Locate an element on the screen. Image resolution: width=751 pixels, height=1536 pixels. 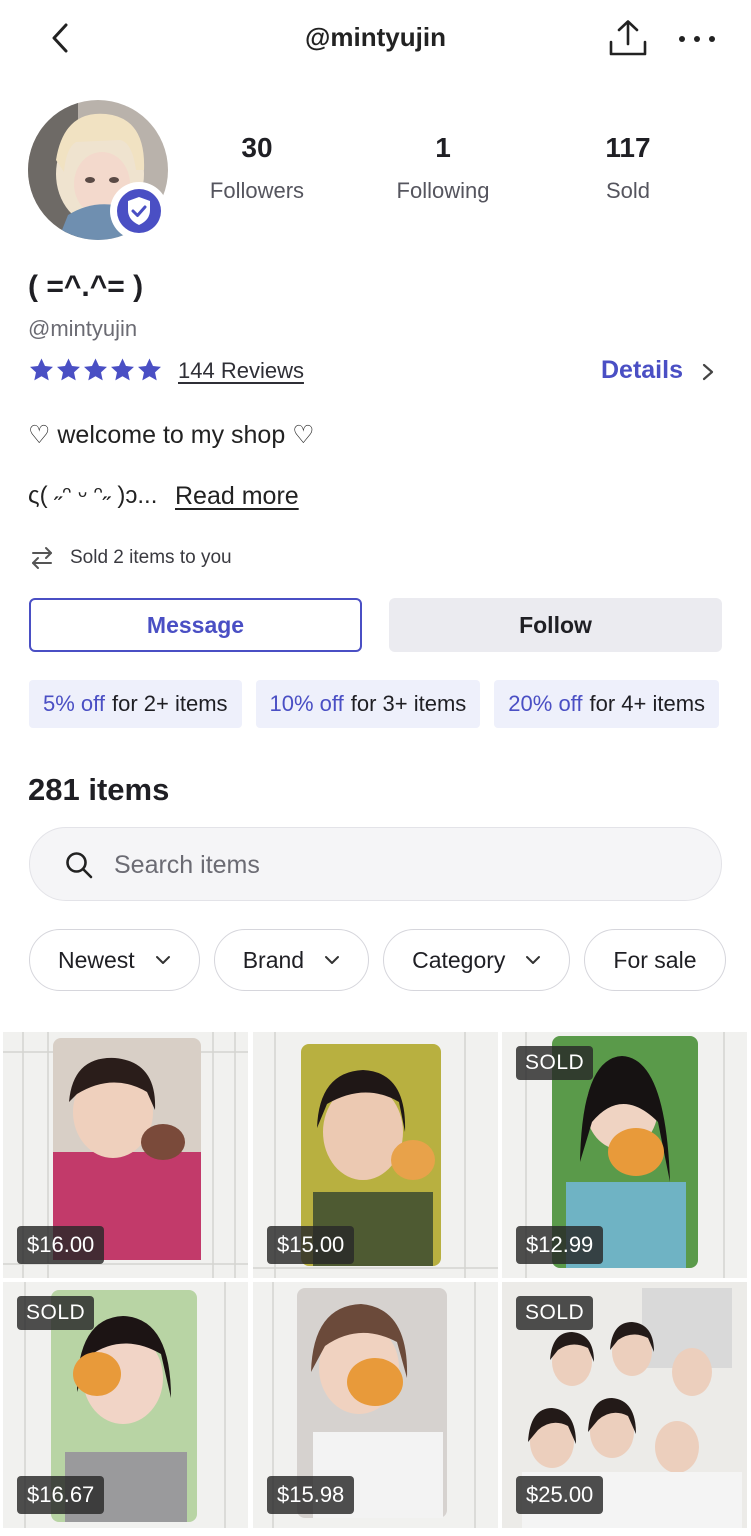
stat-followers: 30 Followers is located at coordinates (257, 168).